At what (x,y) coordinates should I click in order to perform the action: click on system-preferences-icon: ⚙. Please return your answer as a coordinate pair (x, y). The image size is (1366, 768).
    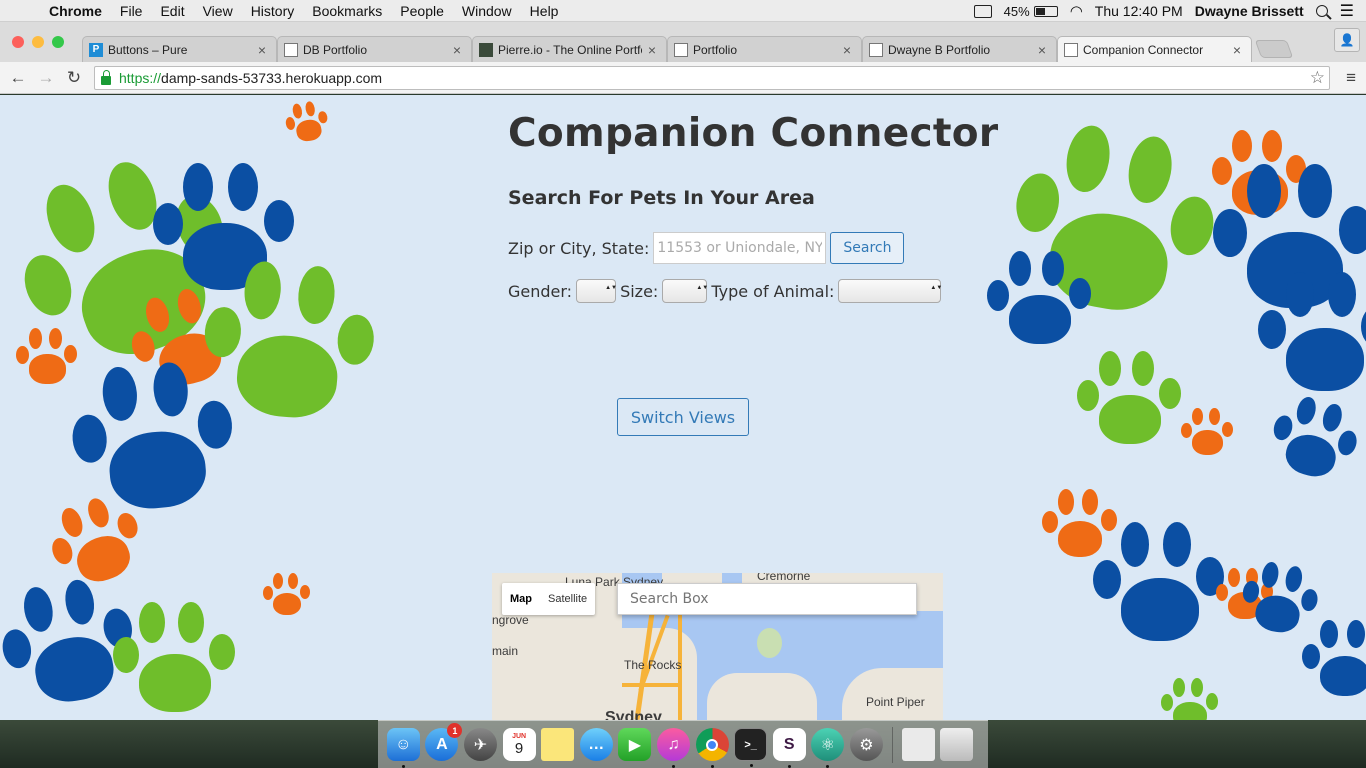
    Looking at the image, I should click on (866, 744).